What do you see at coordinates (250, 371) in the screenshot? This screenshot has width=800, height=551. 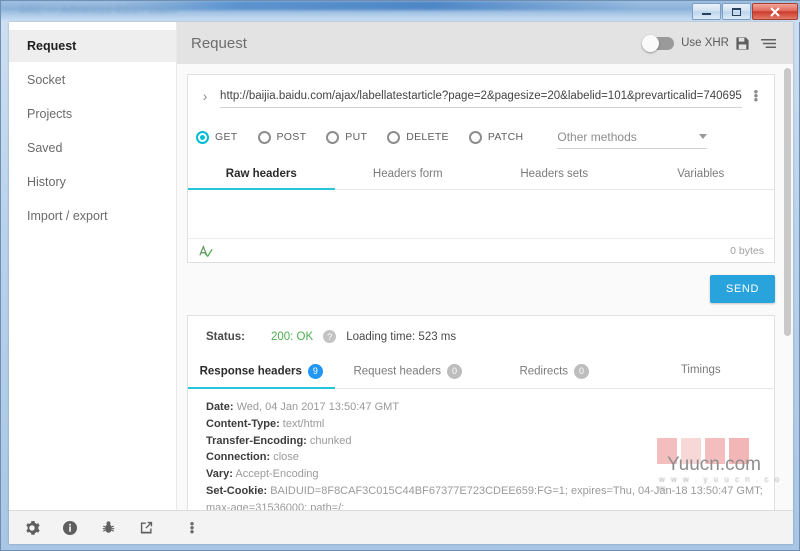 I see `tab-label: Response headers` at bounding box center [250, 371].